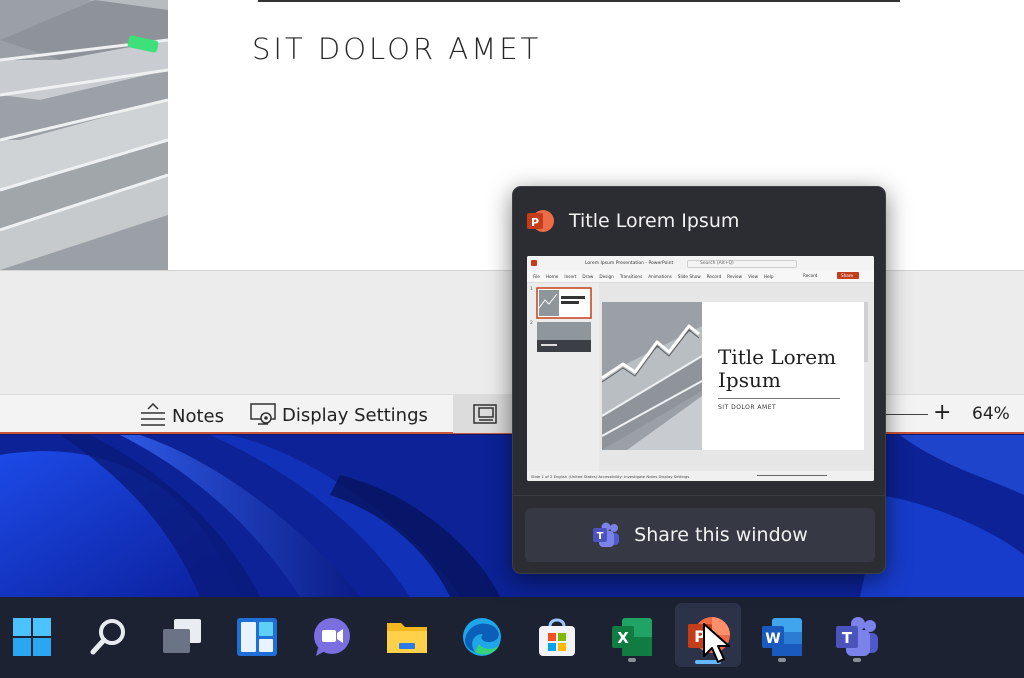 The image size is (1024, 678). I want to click on taskbar-widgets, so click(257, 637).